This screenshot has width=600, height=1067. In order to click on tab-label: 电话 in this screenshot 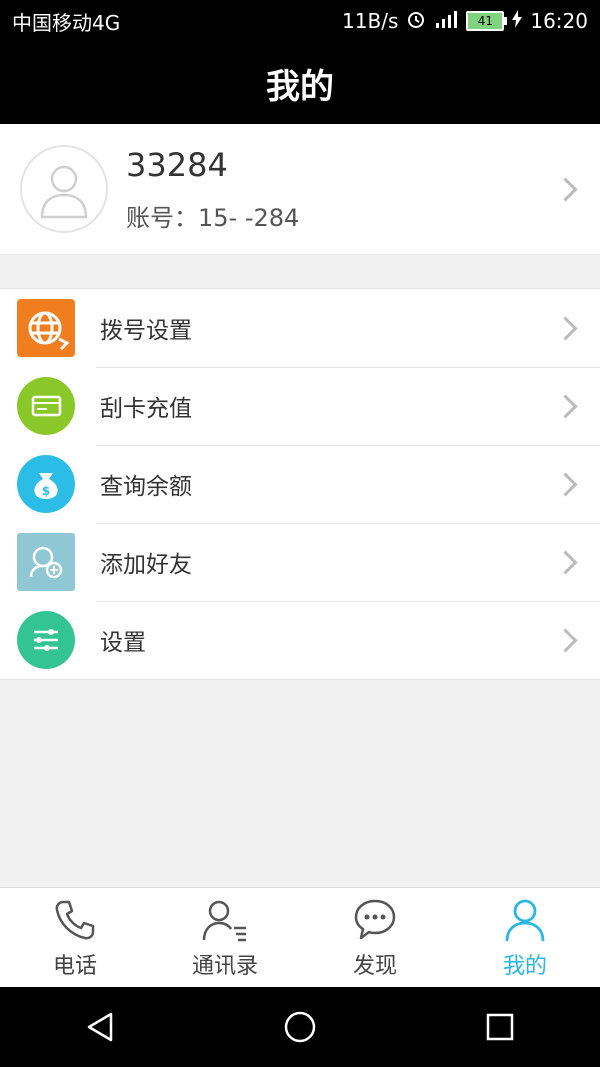, I will do `click(74, 966)`.